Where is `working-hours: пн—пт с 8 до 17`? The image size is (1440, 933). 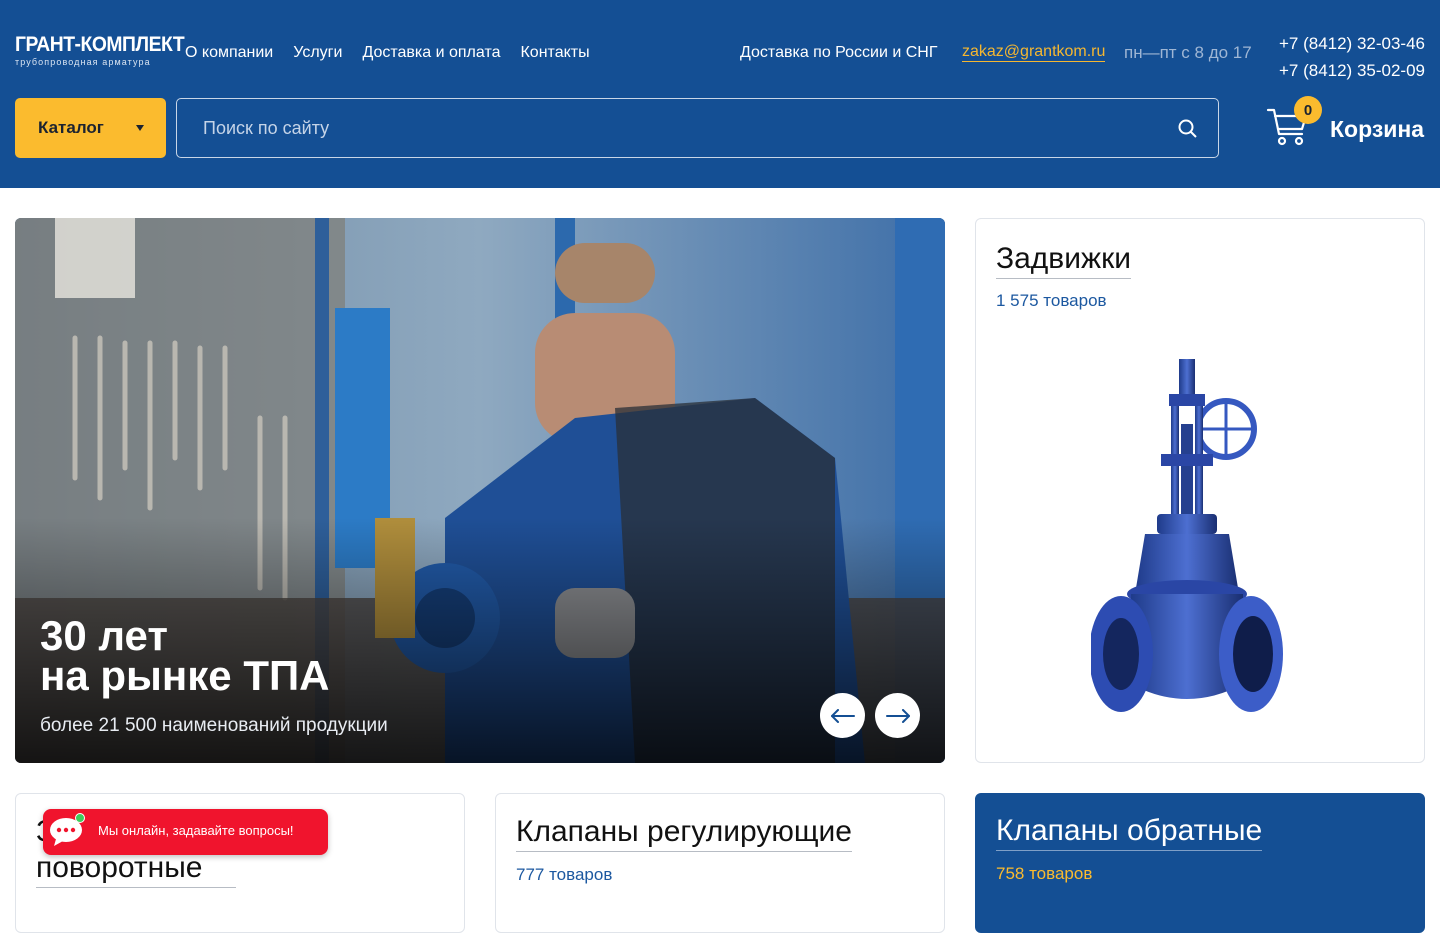 working-hours: пн—пт с 8 до 17 is located at coordinates (1188, 52).